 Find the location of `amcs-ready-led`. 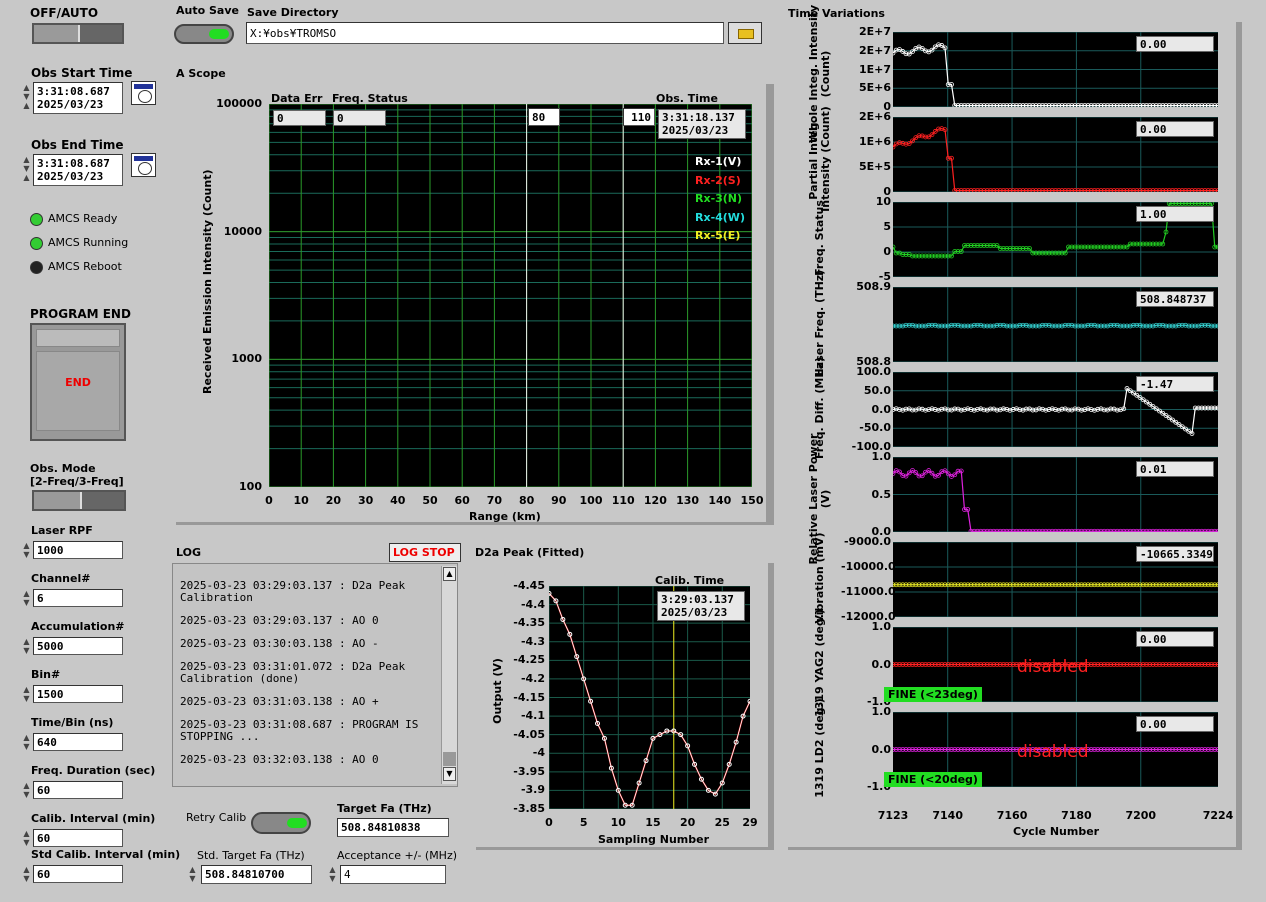

amcs-ready-led is located at coordinates (36, 219).